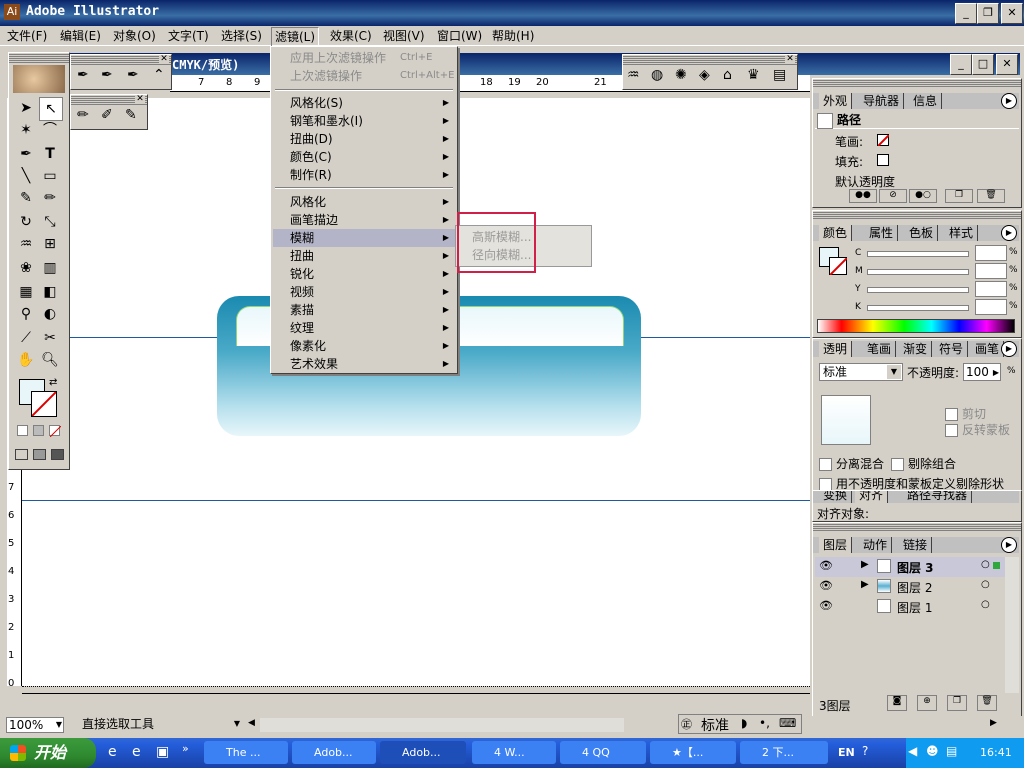  Describe the element at coordinates (727, 75) in the screenshot. I see `scallop-icon: ⌂` at that location.